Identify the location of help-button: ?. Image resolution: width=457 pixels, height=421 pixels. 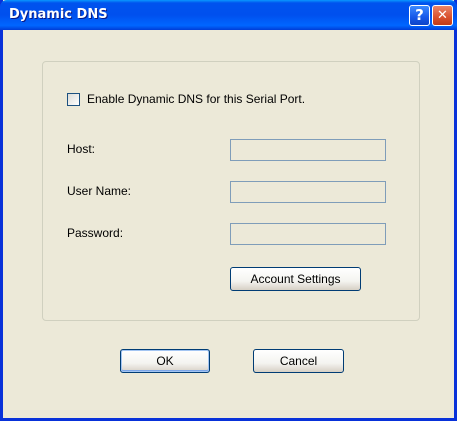
(419, 15).